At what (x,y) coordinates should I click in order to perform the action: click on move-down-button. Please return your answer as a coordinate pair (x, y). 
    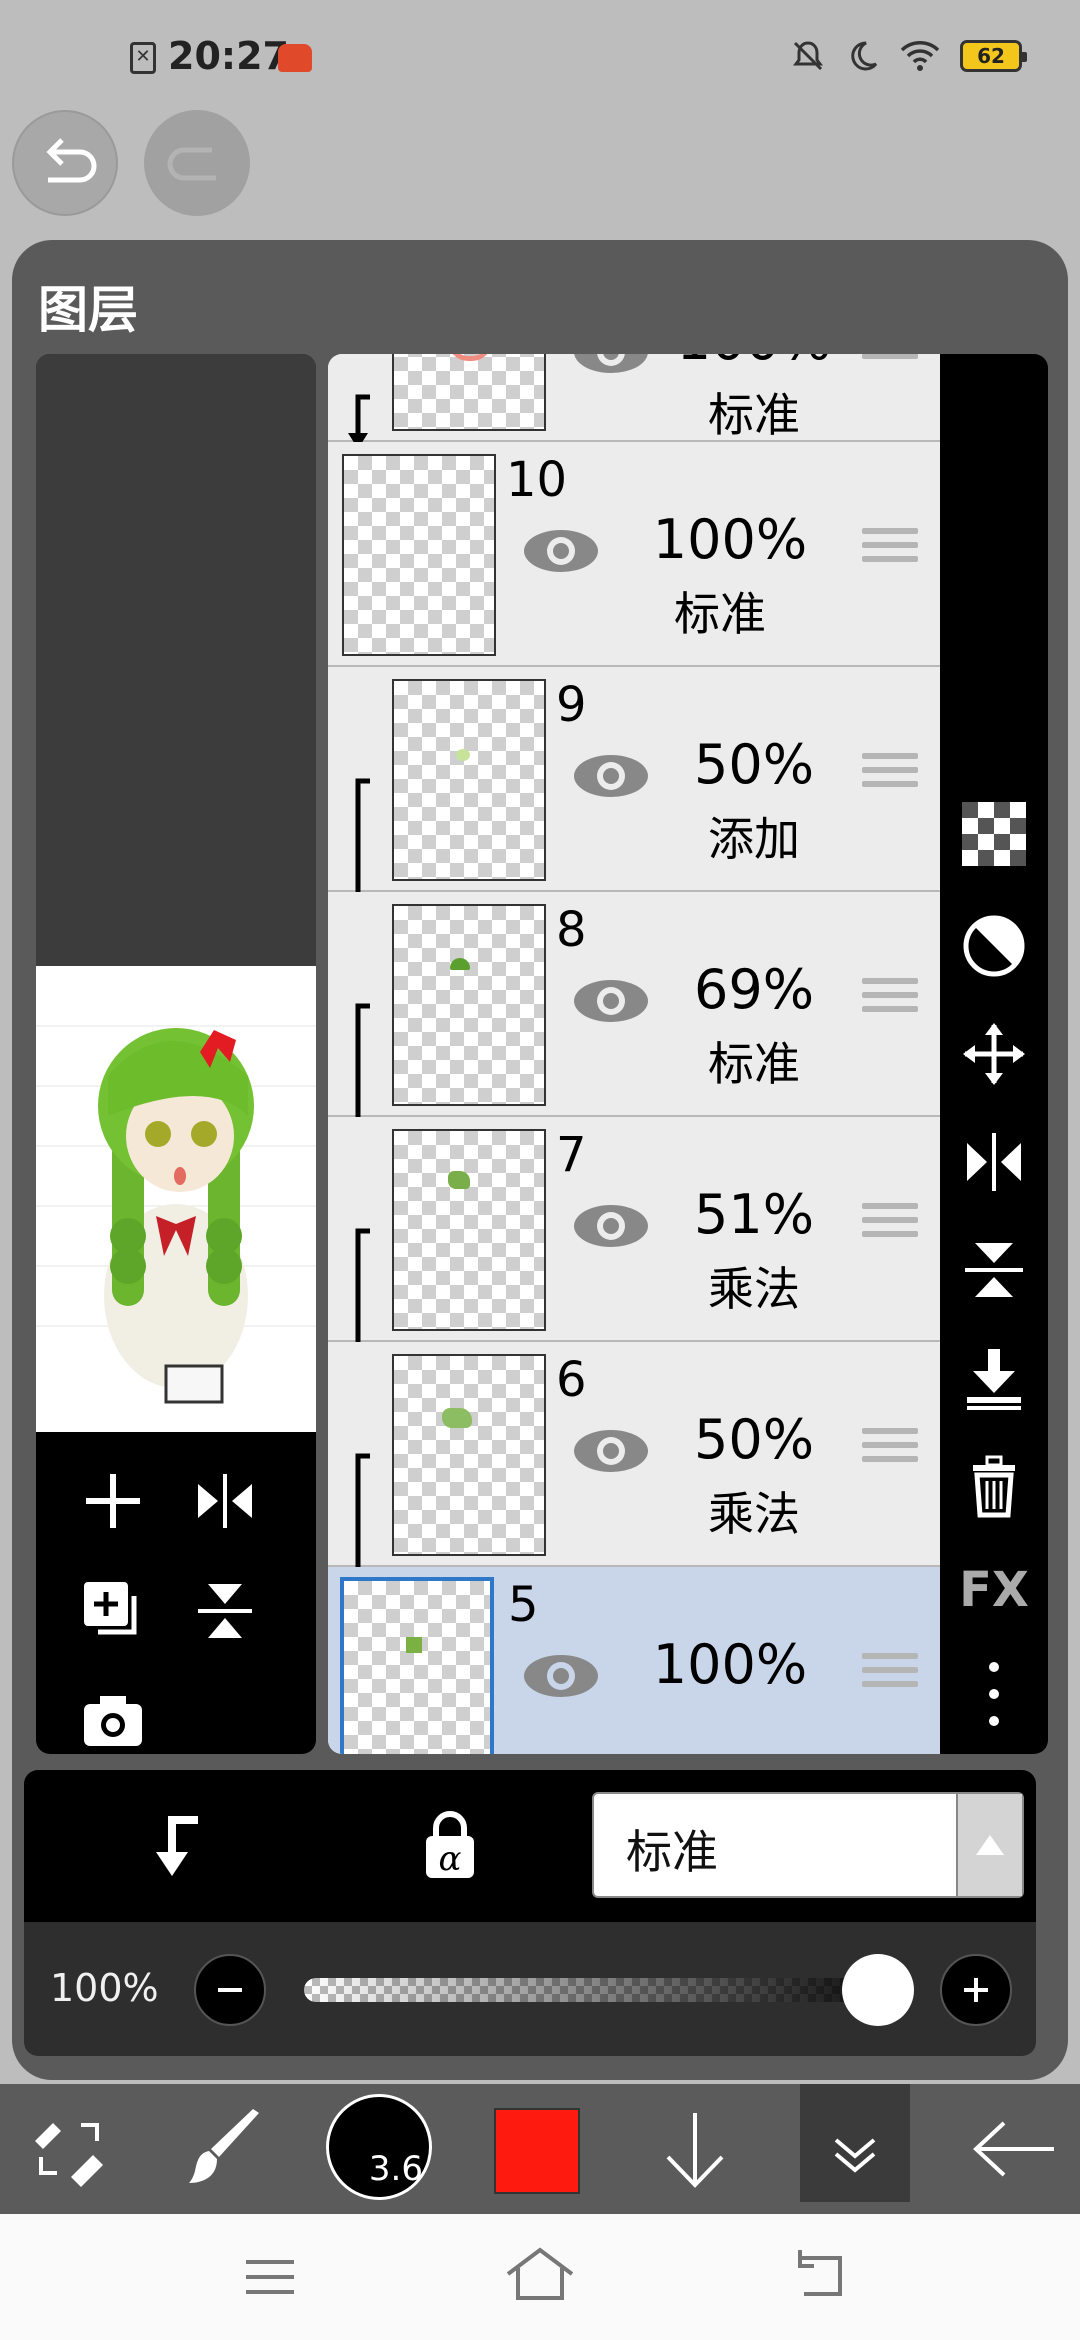
    Looking at the image, I should click on (695, 2149).